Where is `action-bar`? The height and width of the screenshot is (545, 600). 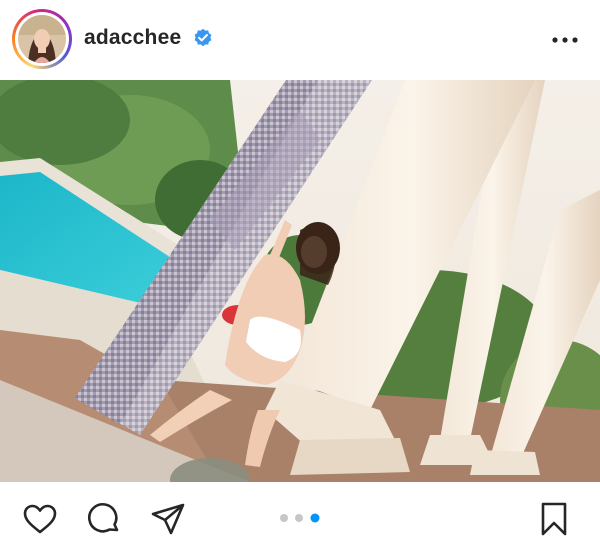 action-bar is located at coordinates (300, 513).